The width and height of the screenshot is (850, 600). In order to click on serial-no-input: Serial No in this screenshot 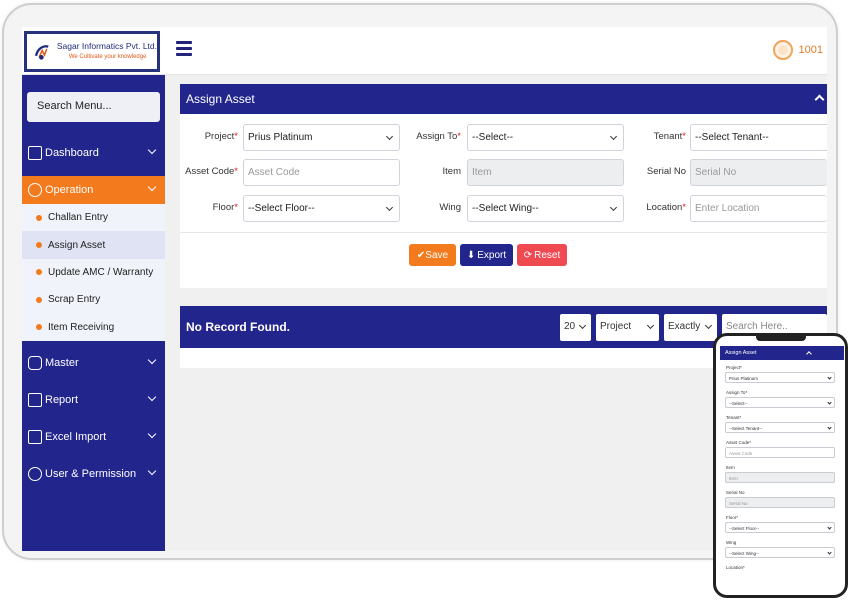, I will do `click(758, 172)`.